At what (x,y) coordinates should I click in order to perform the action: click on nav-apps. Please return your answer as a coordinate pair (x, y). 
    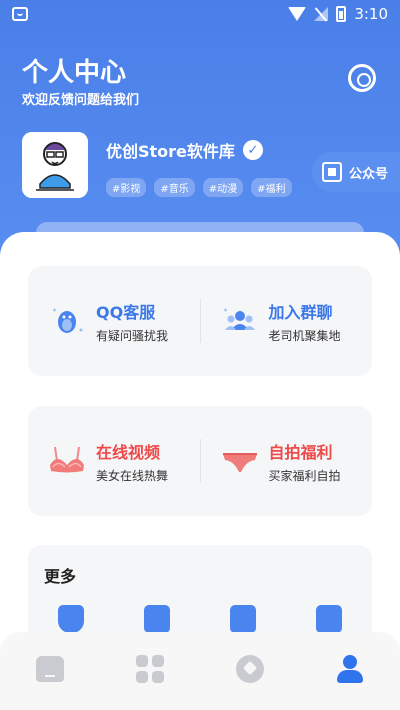
    Looking at the image, I should click on (150, 669).